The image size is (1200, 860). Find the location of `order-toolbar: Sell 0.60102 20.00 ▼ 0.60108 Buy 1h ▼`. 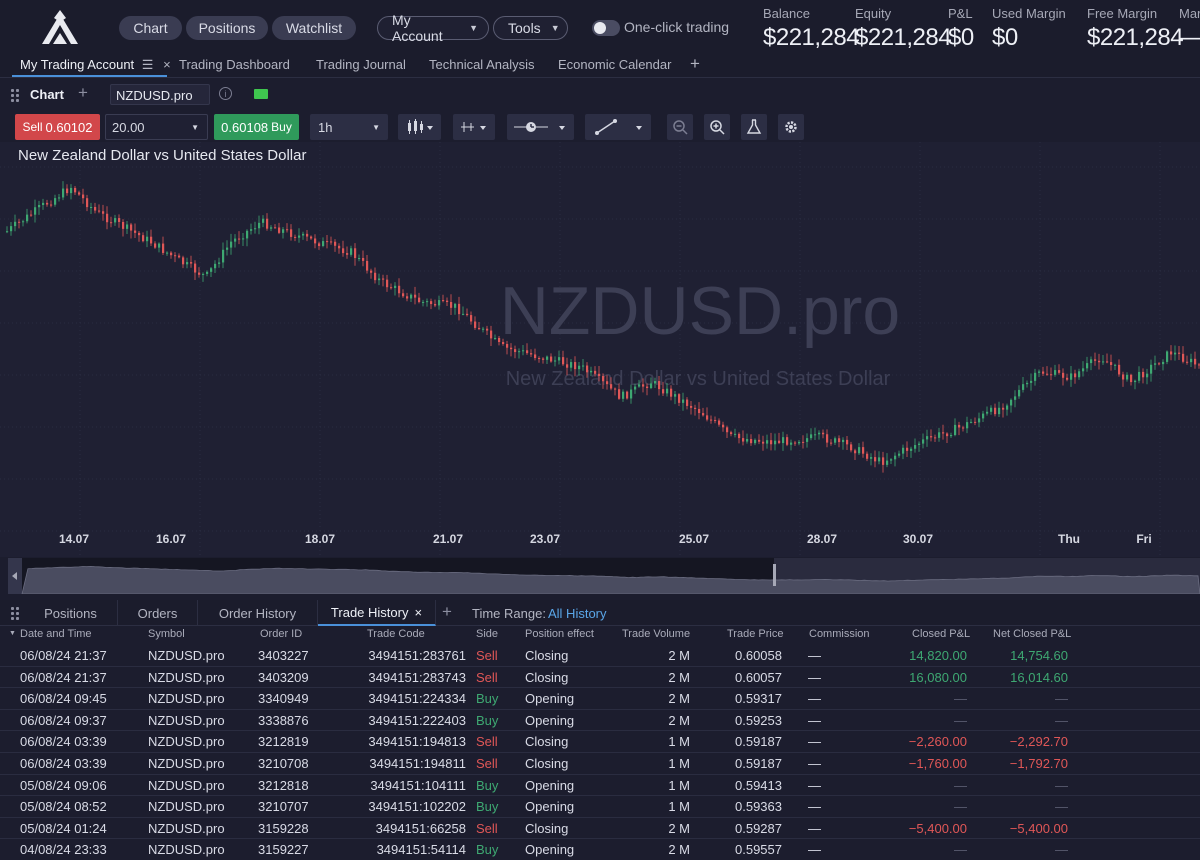

order-toolbar: Sell 0.60102 20.00 ▼ 0.60108 Buy 1h ▼ is located at coordinates (600, 128).